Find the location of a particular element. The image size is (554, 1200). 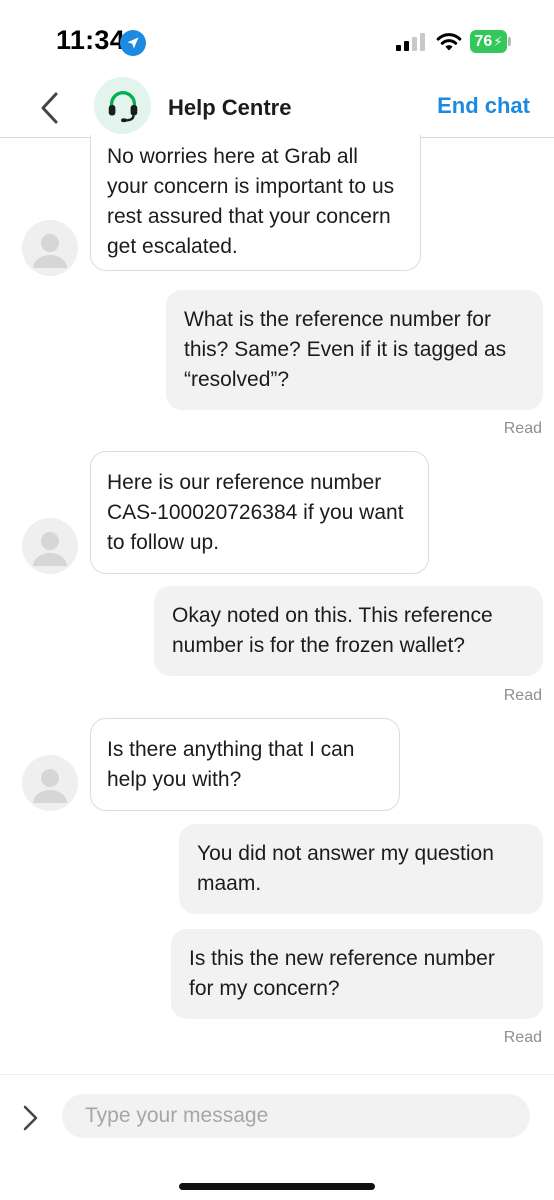

chevron-left-icon is located at coordinates (49, 108).